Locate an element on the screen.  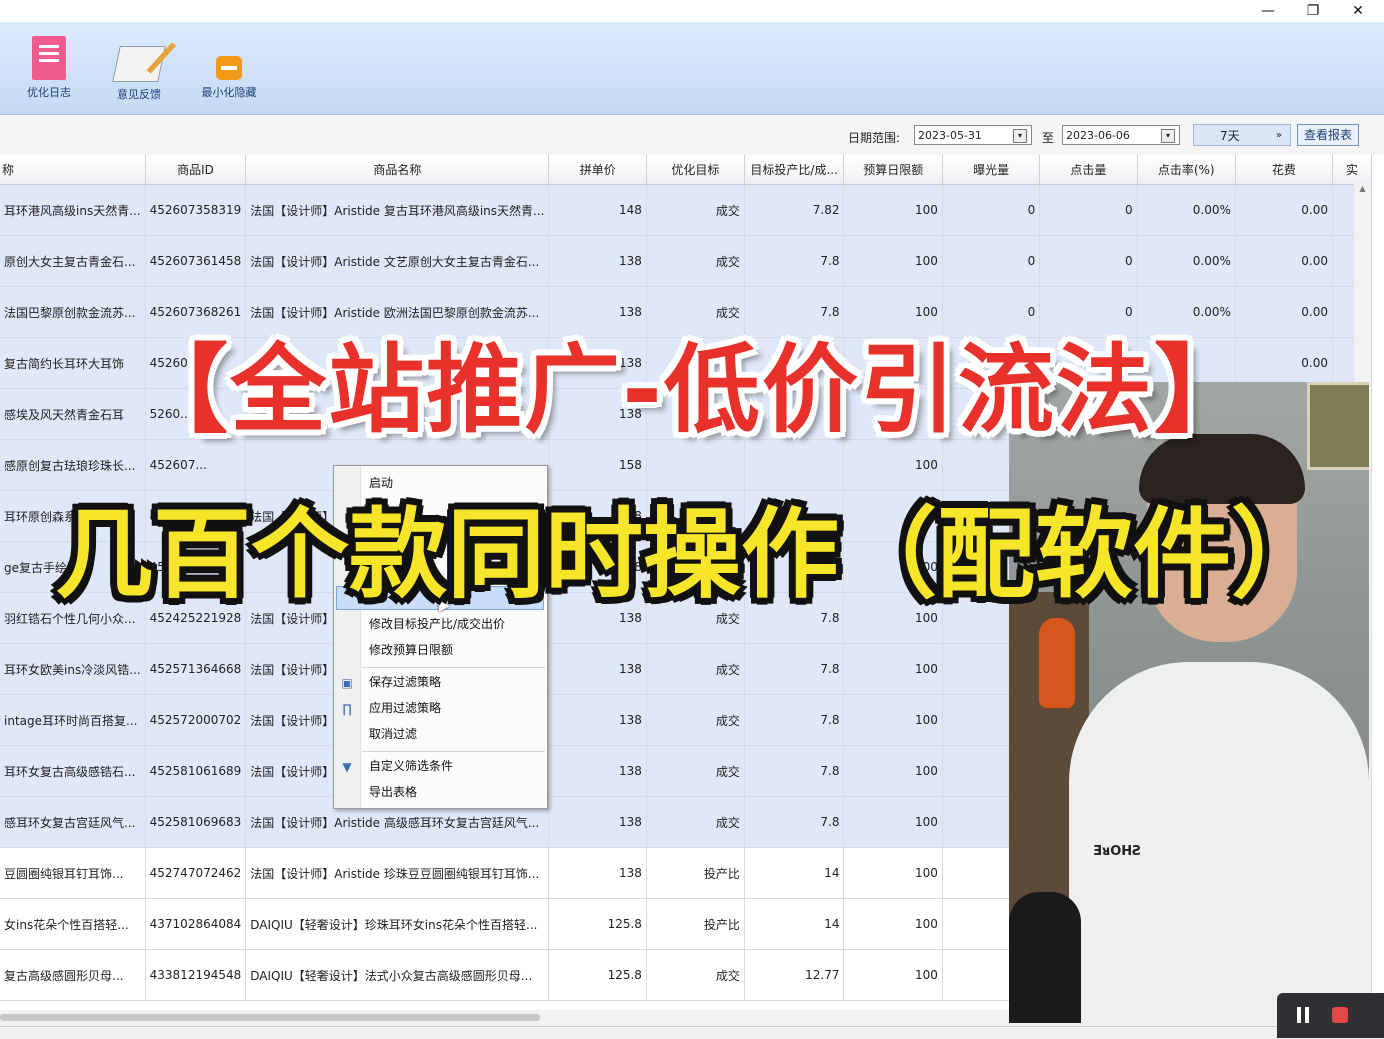
table-cell: 452747072462 is located at coordinates (196, 873).